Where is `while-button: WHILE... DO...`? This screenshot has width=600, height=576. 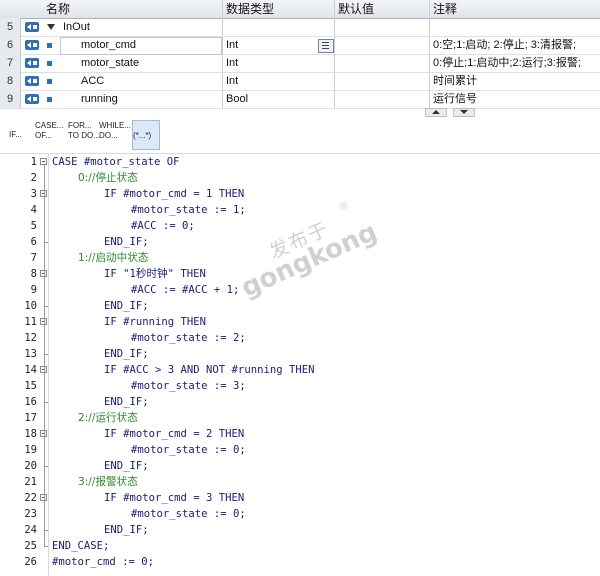
while-button: WHILE... DO... is located at coordinates (115, 135).